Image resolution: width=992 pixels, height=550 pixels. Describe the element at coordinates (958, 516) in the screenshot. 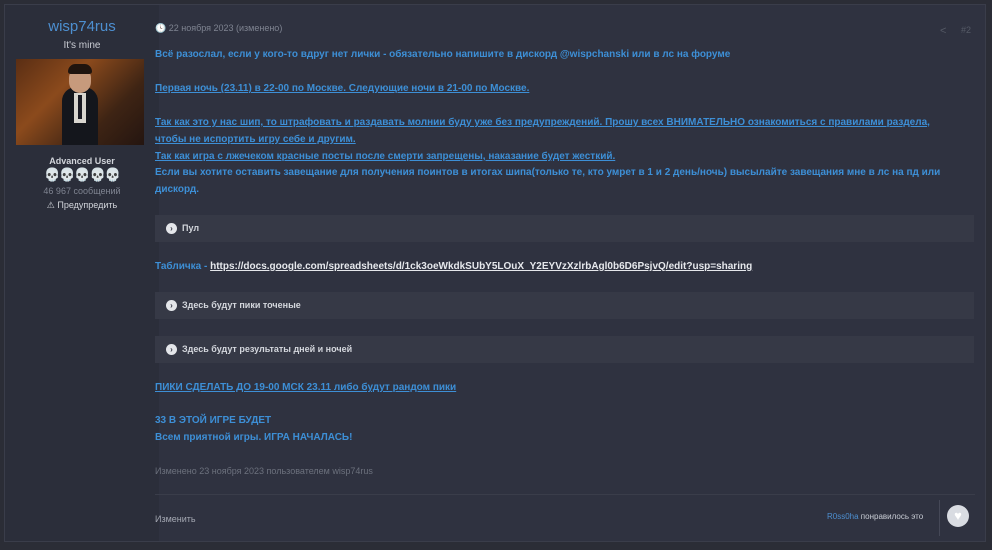

I see `heart-icon: ♥` at that location.